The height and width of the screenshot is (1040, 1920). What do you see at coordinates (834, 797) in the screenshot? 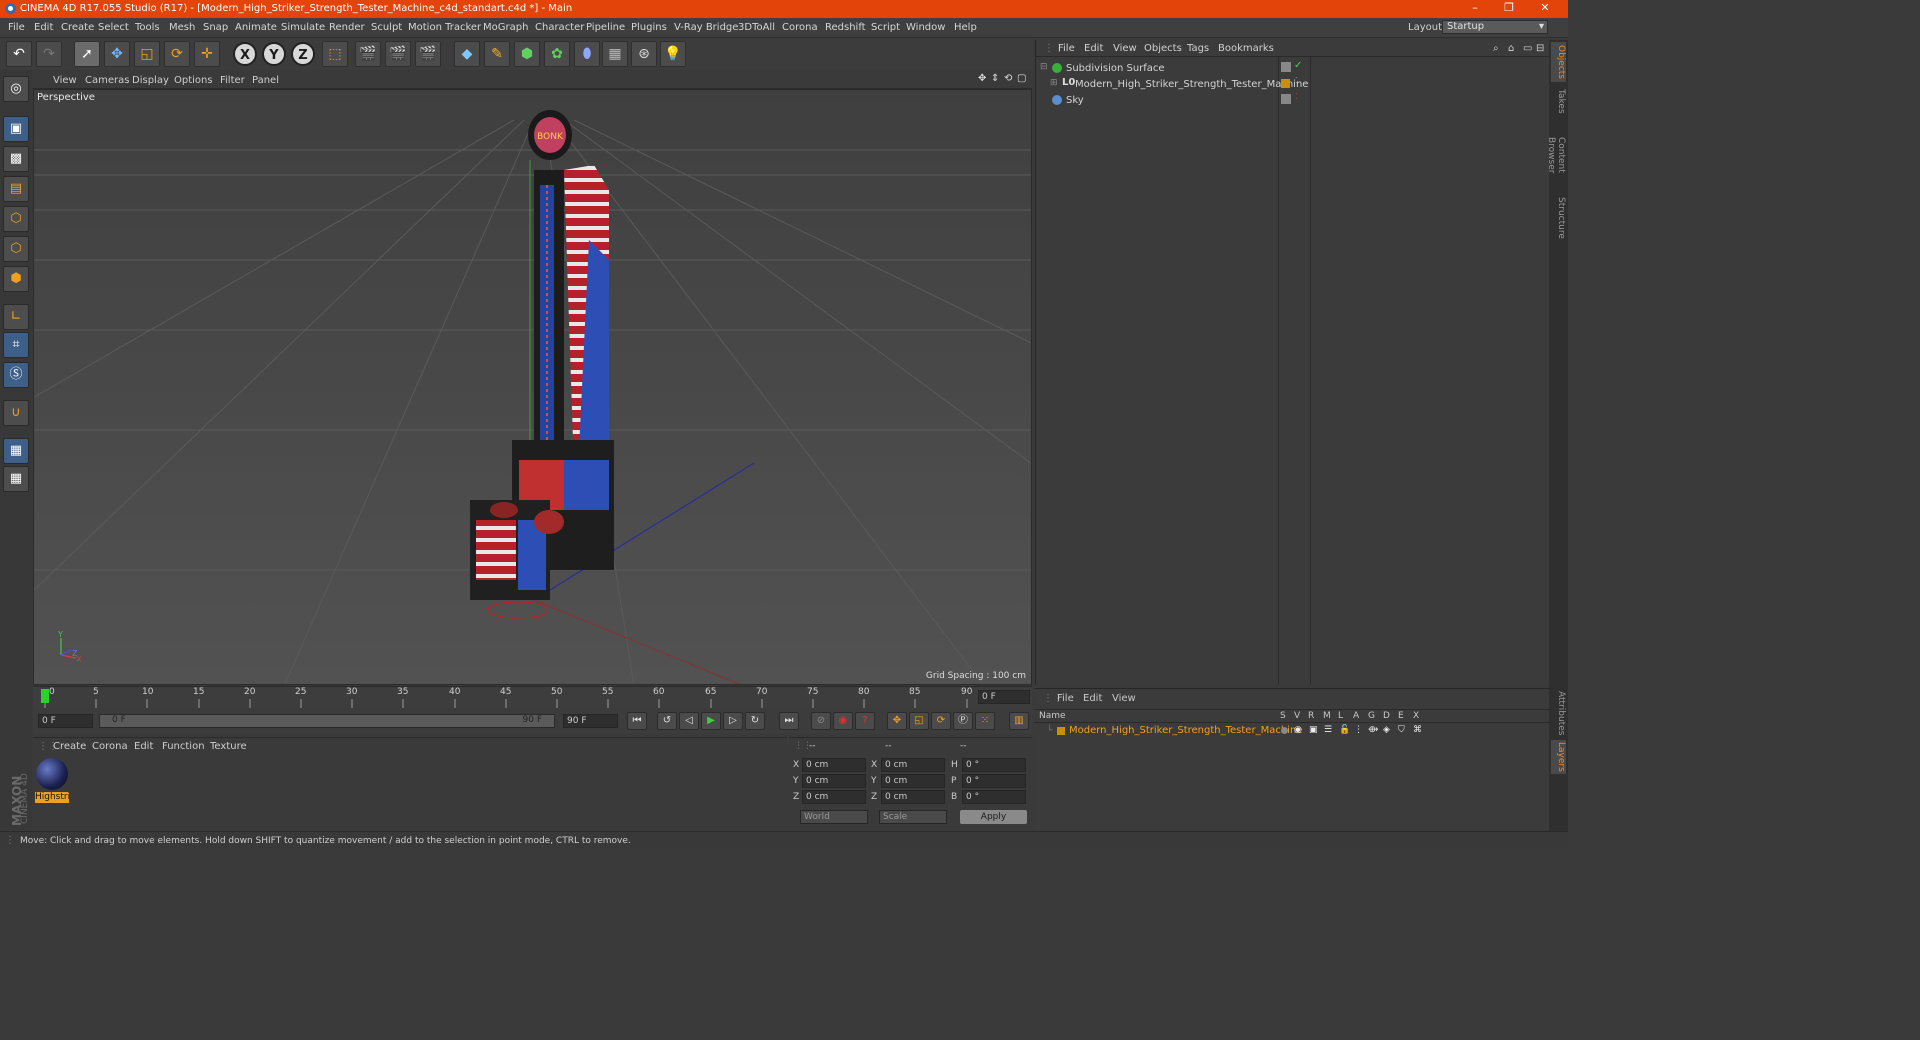
I see `position-z-field: 0 cm` at bounding box center [834, 797].